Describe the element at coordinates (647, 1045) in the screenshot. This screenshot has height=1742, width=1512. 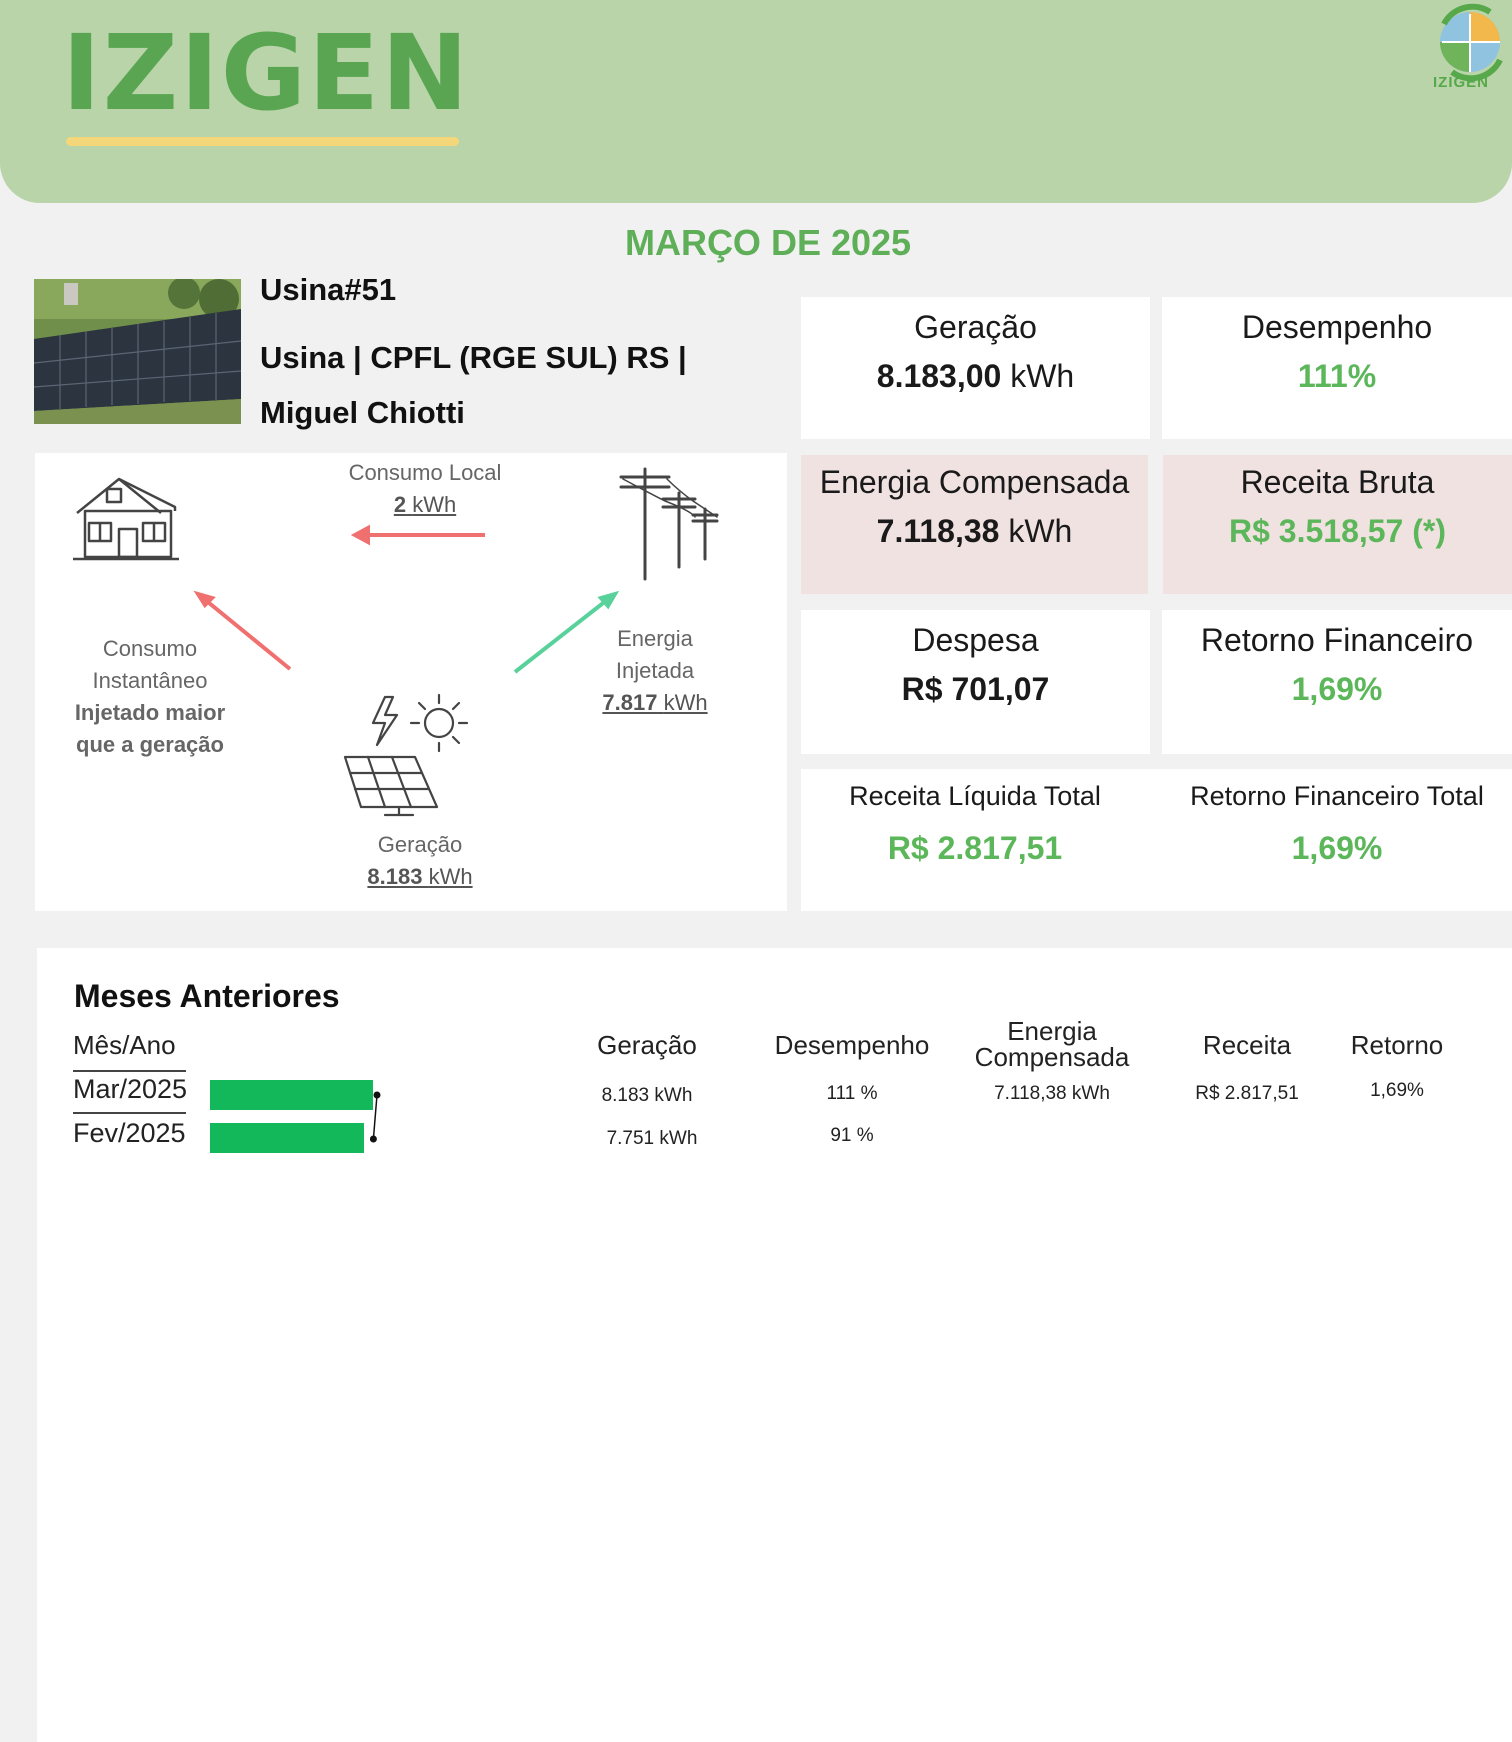
I see `col-geracao: Geração` at that location.